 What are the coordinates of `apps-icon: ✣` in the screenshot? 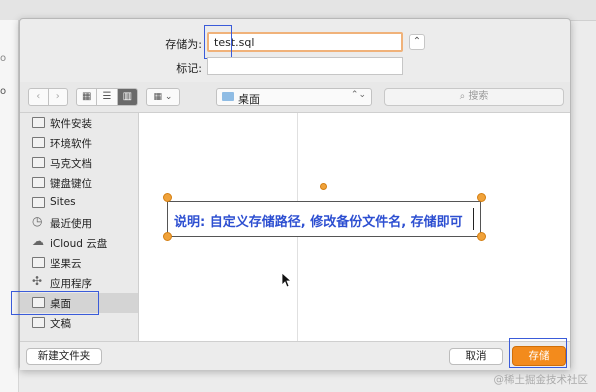 It's located at (37, 281).